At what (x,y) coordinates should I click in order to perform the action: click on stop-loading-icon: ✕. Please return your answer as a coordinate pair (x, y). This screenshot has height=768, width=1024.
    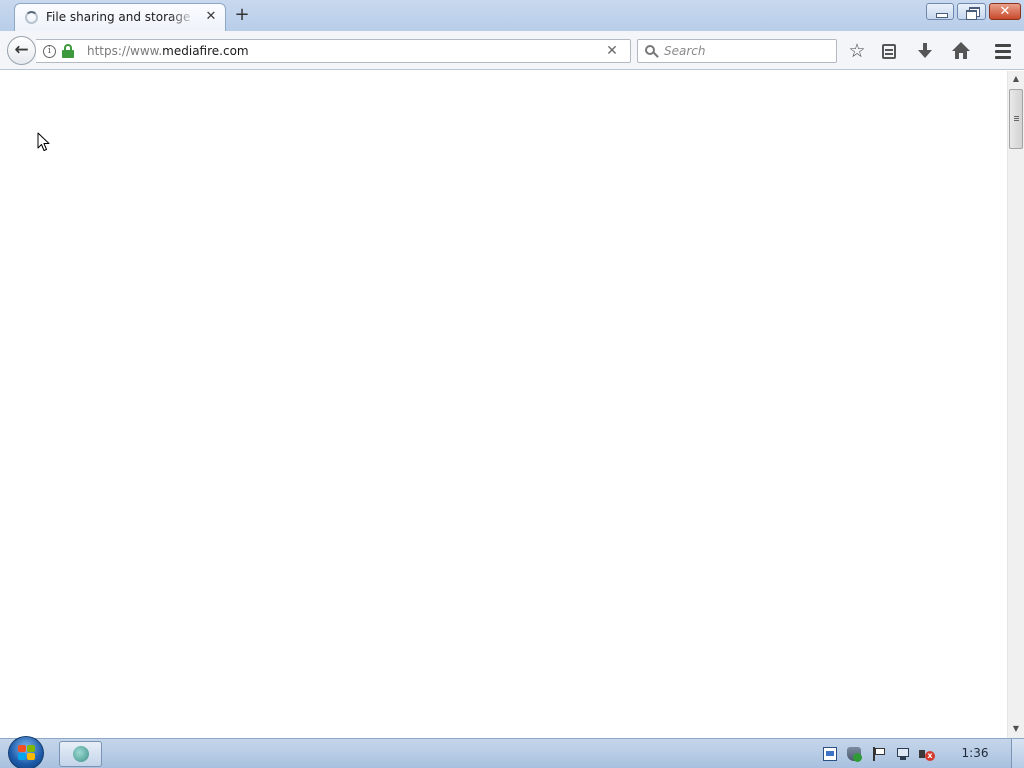
    Looking at the image, I should click on (612, 51).